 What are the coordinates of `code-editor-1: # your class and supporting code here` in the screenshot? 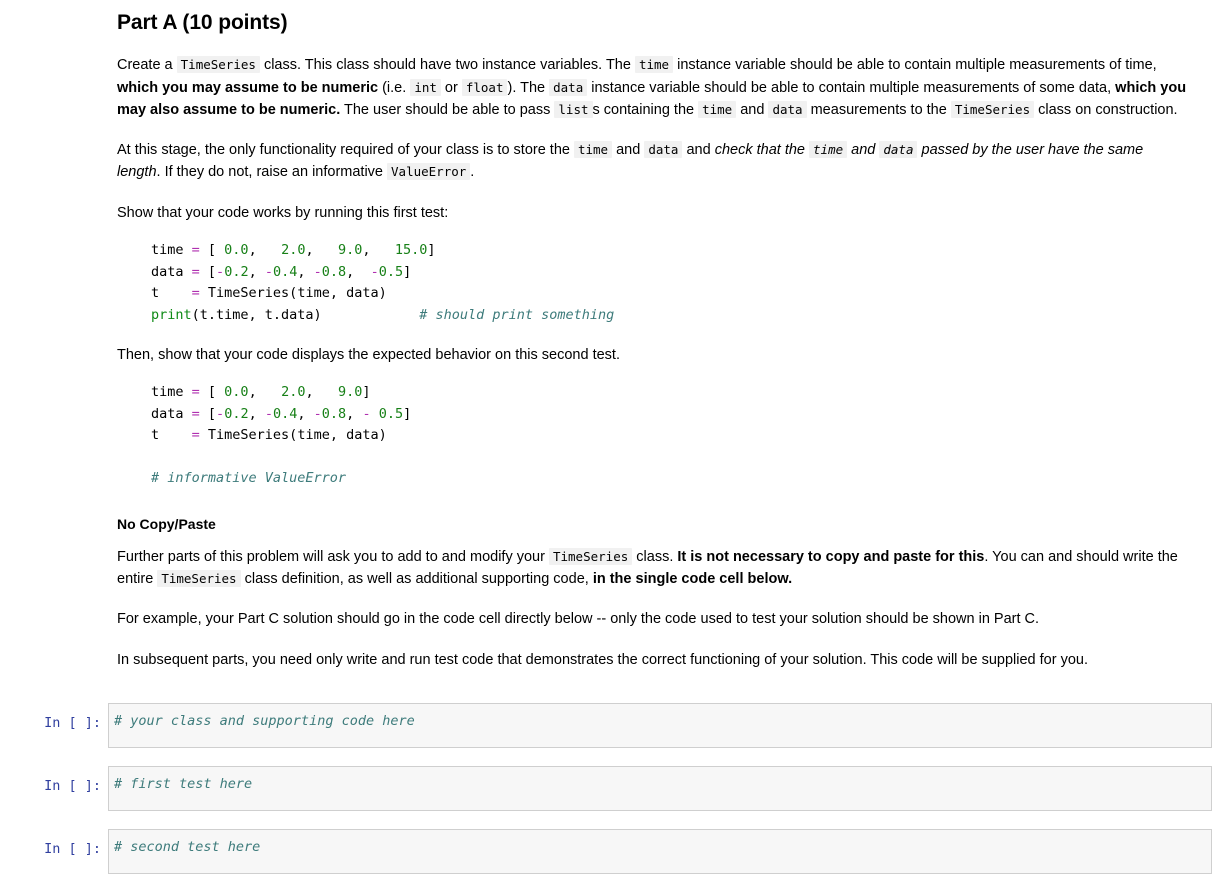 It's located at (660, 725).